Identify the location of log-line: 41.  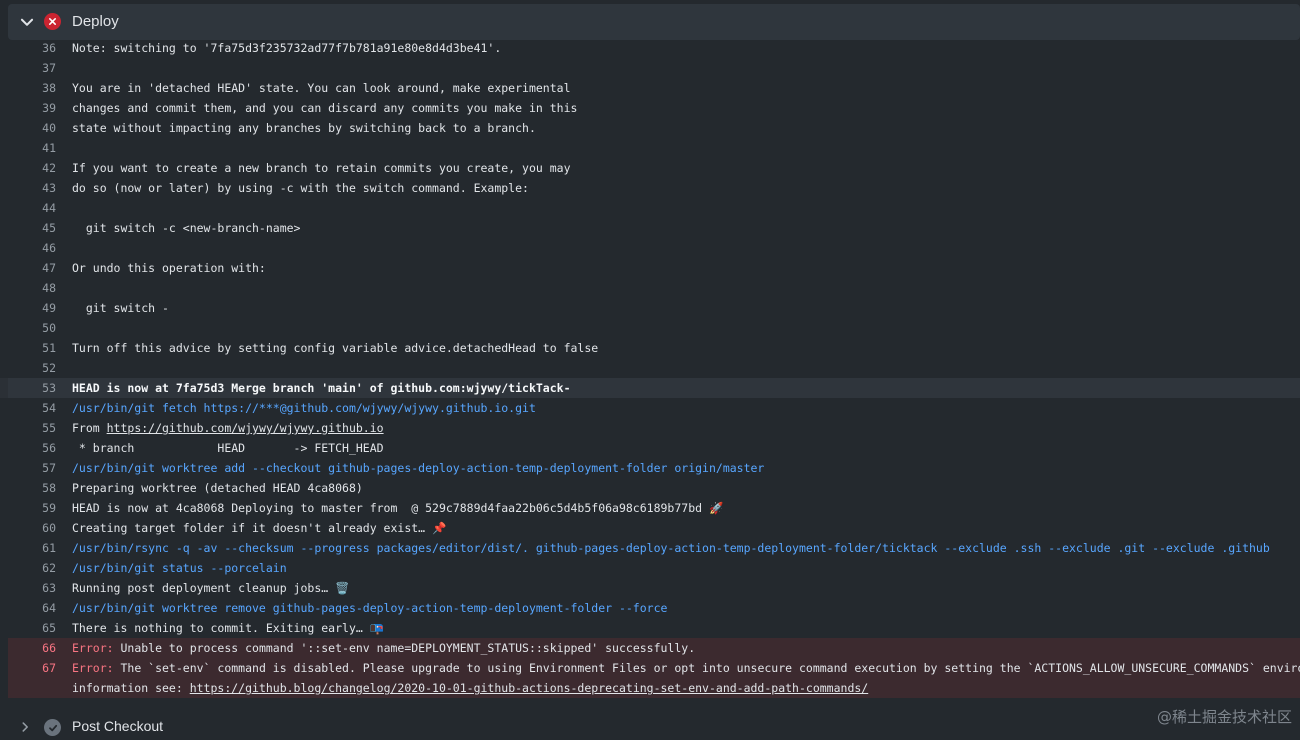
(650, 148).